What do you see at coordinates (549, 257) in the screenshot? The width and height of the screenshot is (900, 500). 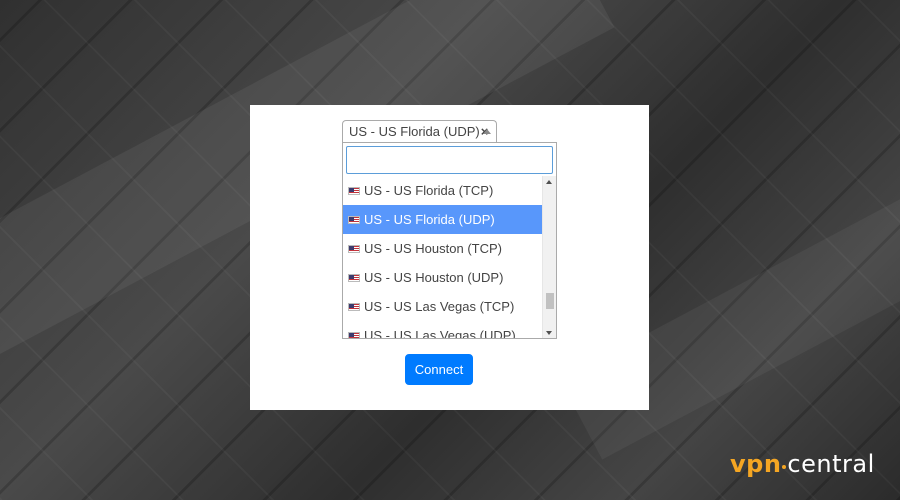 I see `options-scrollbar` at bounding box center [549, 257].